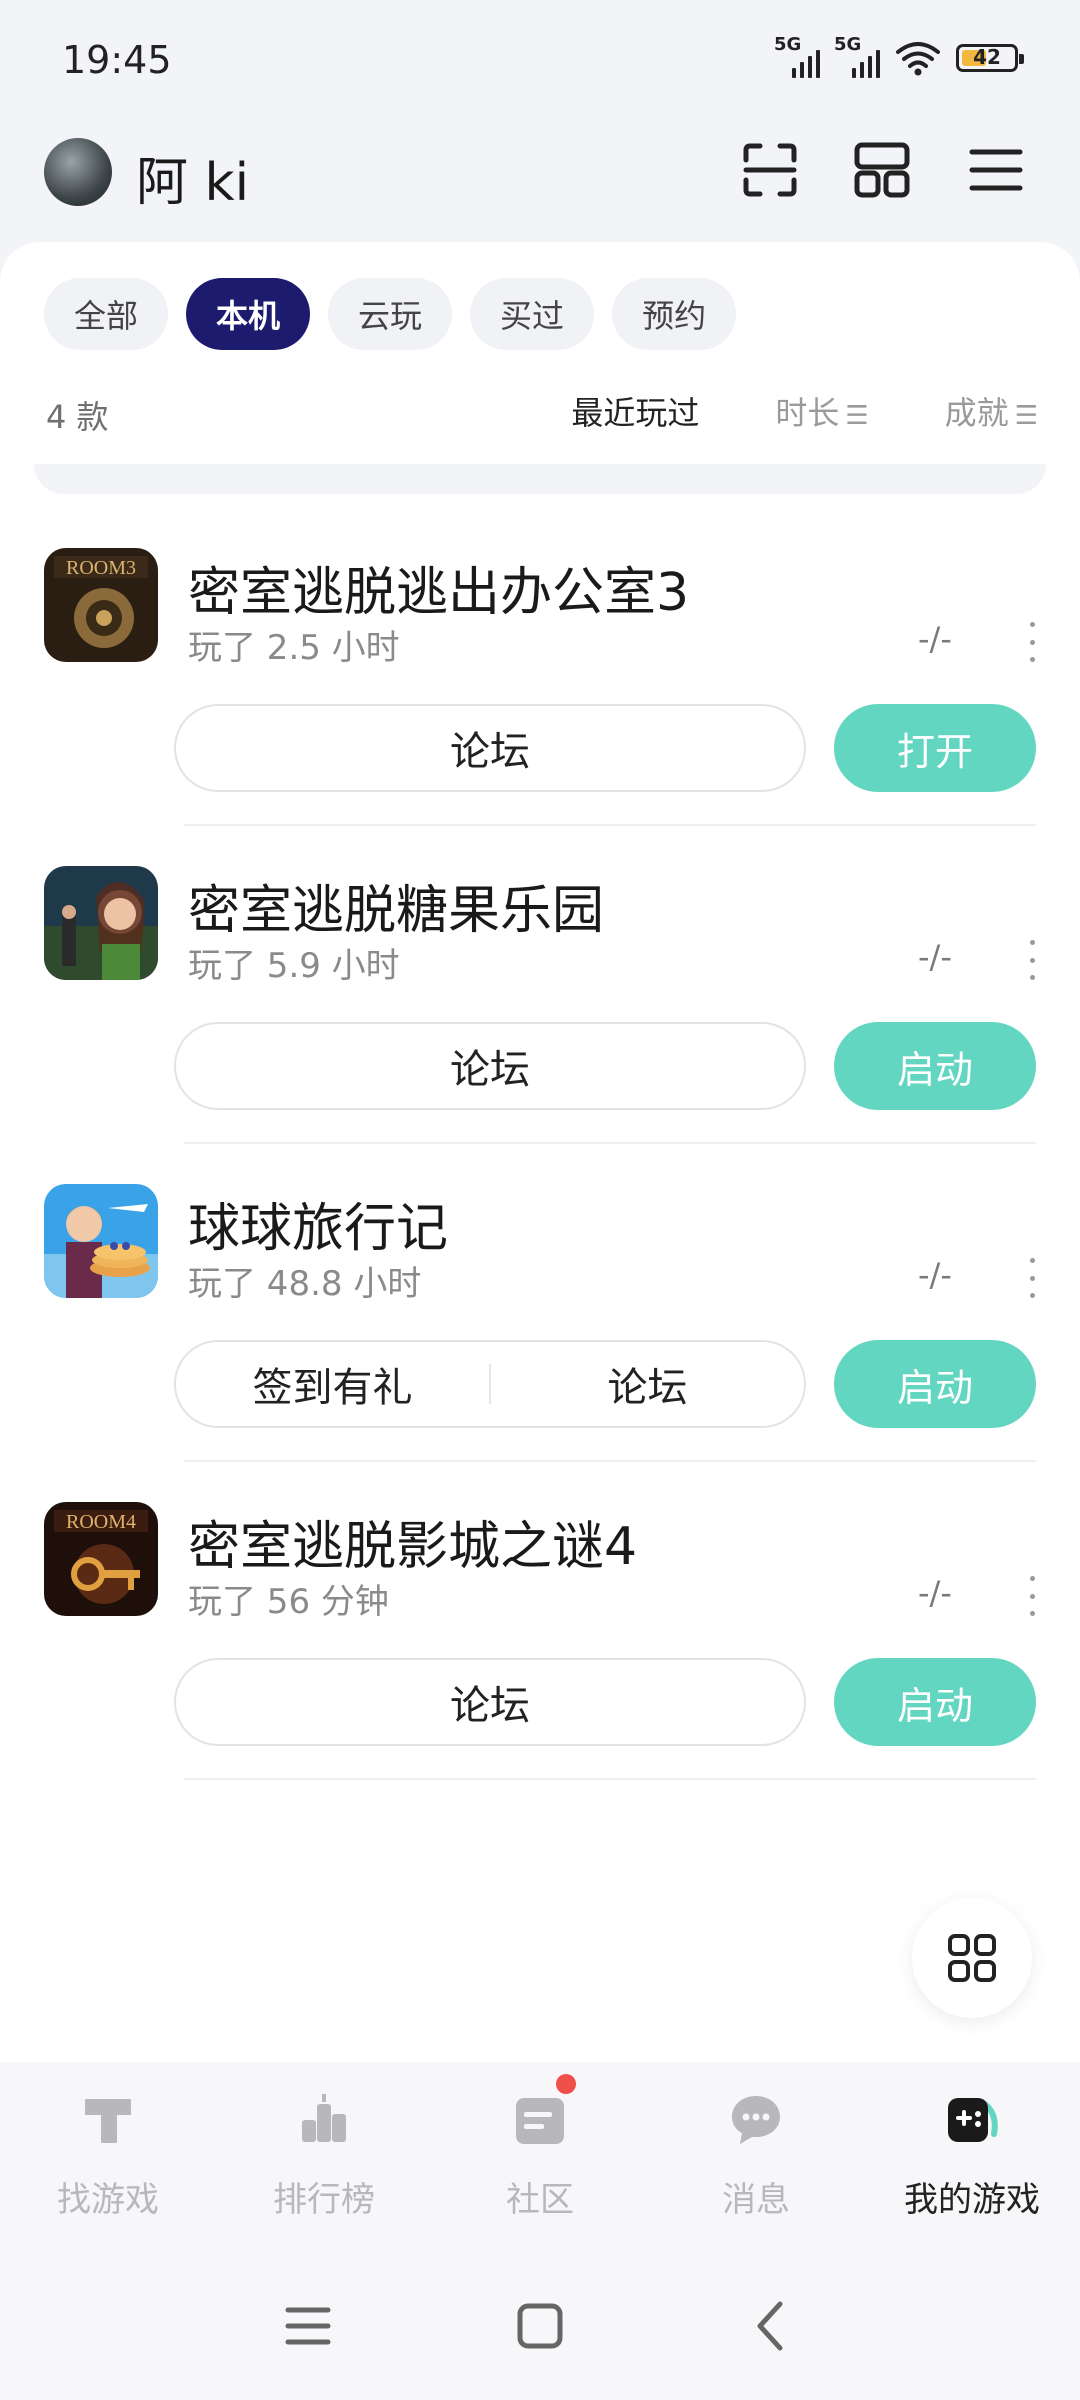 The width and height of the screenshot is (1080, 2400). What do you see at coordinates (78, 172) in the screenshot?
I see `avatar` at bounding box center [78, 172].